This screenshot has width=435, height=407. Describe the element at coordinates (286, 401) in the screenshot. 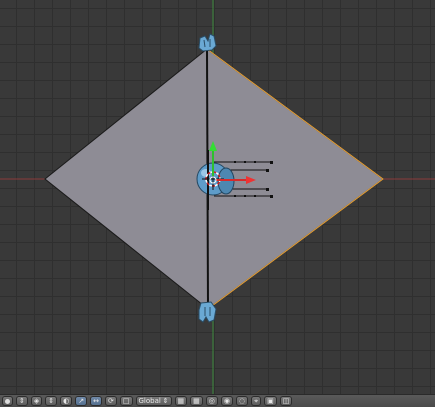

I see `camera-icon: ◫` at that location.